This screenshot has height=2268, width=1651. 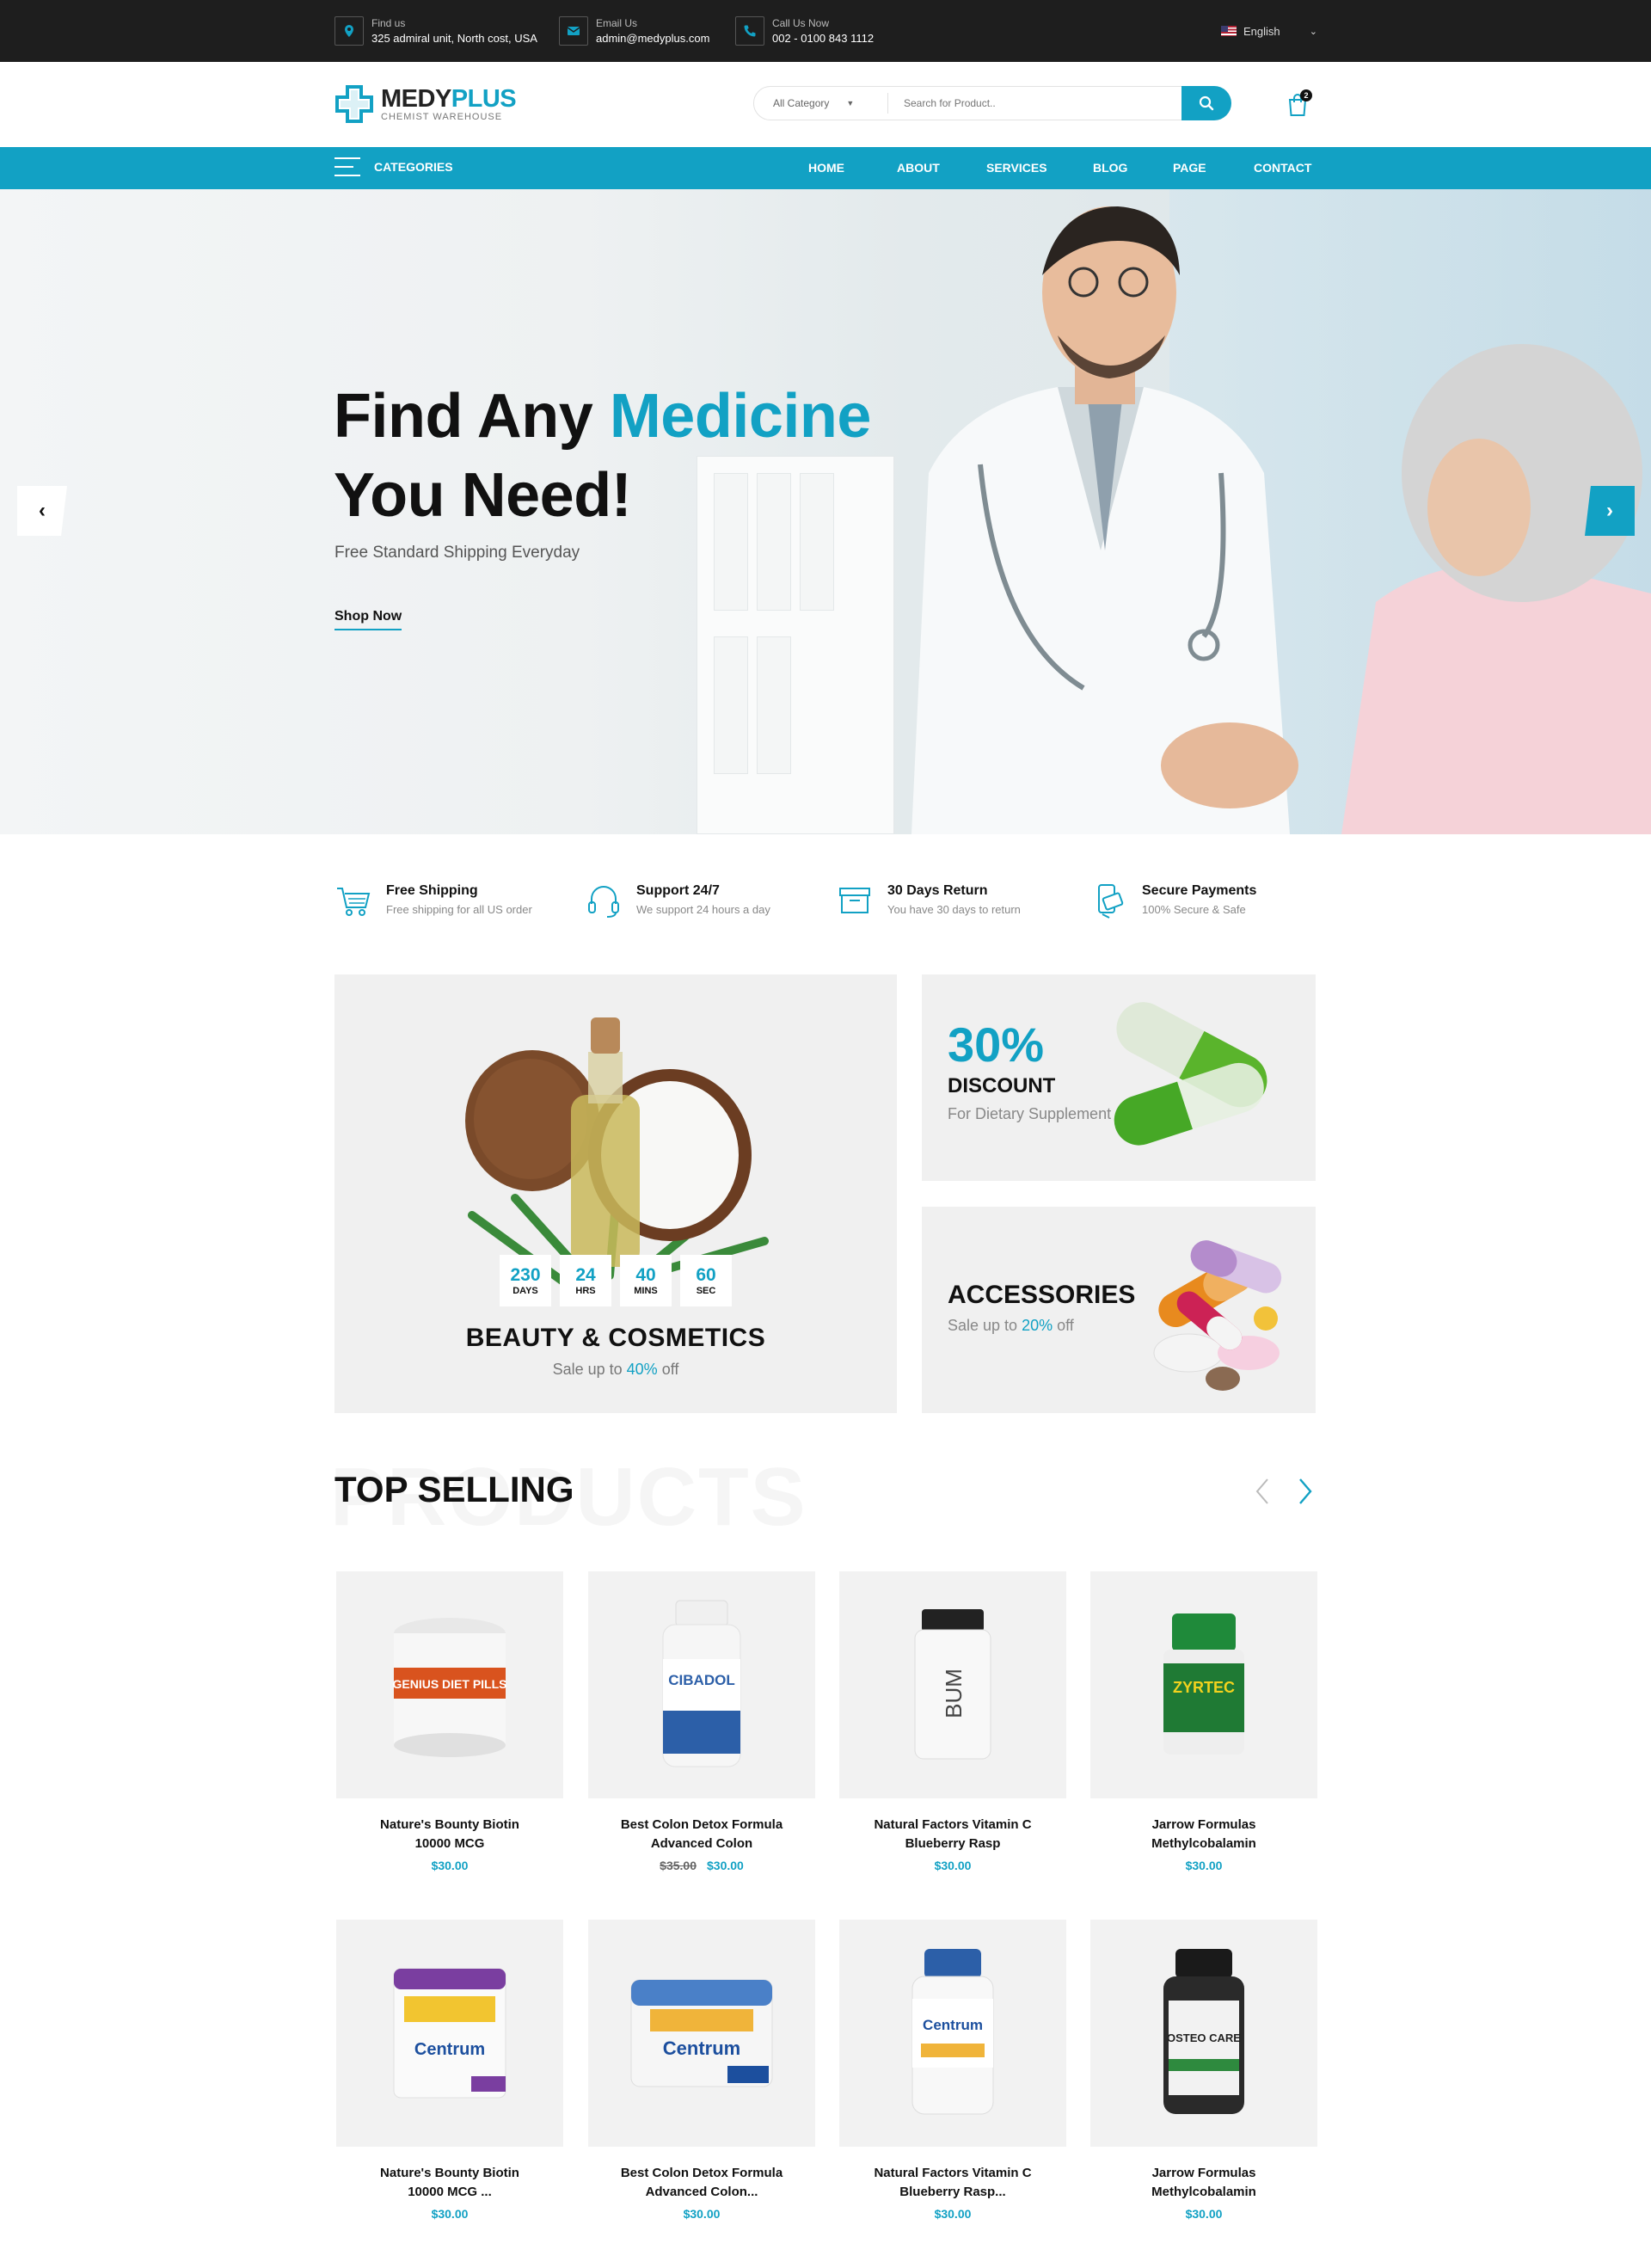 I want to click on chevron-left-icon: ‹, so click(x=42, y=511).